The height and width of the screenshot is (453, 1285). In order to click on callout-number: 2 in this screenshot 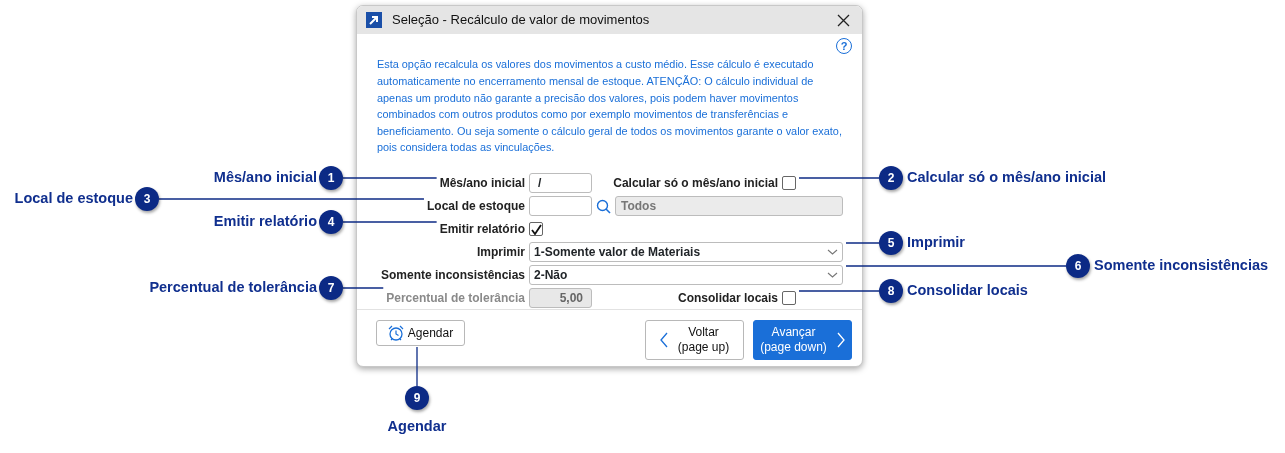, I will do `click(891, 178)`.